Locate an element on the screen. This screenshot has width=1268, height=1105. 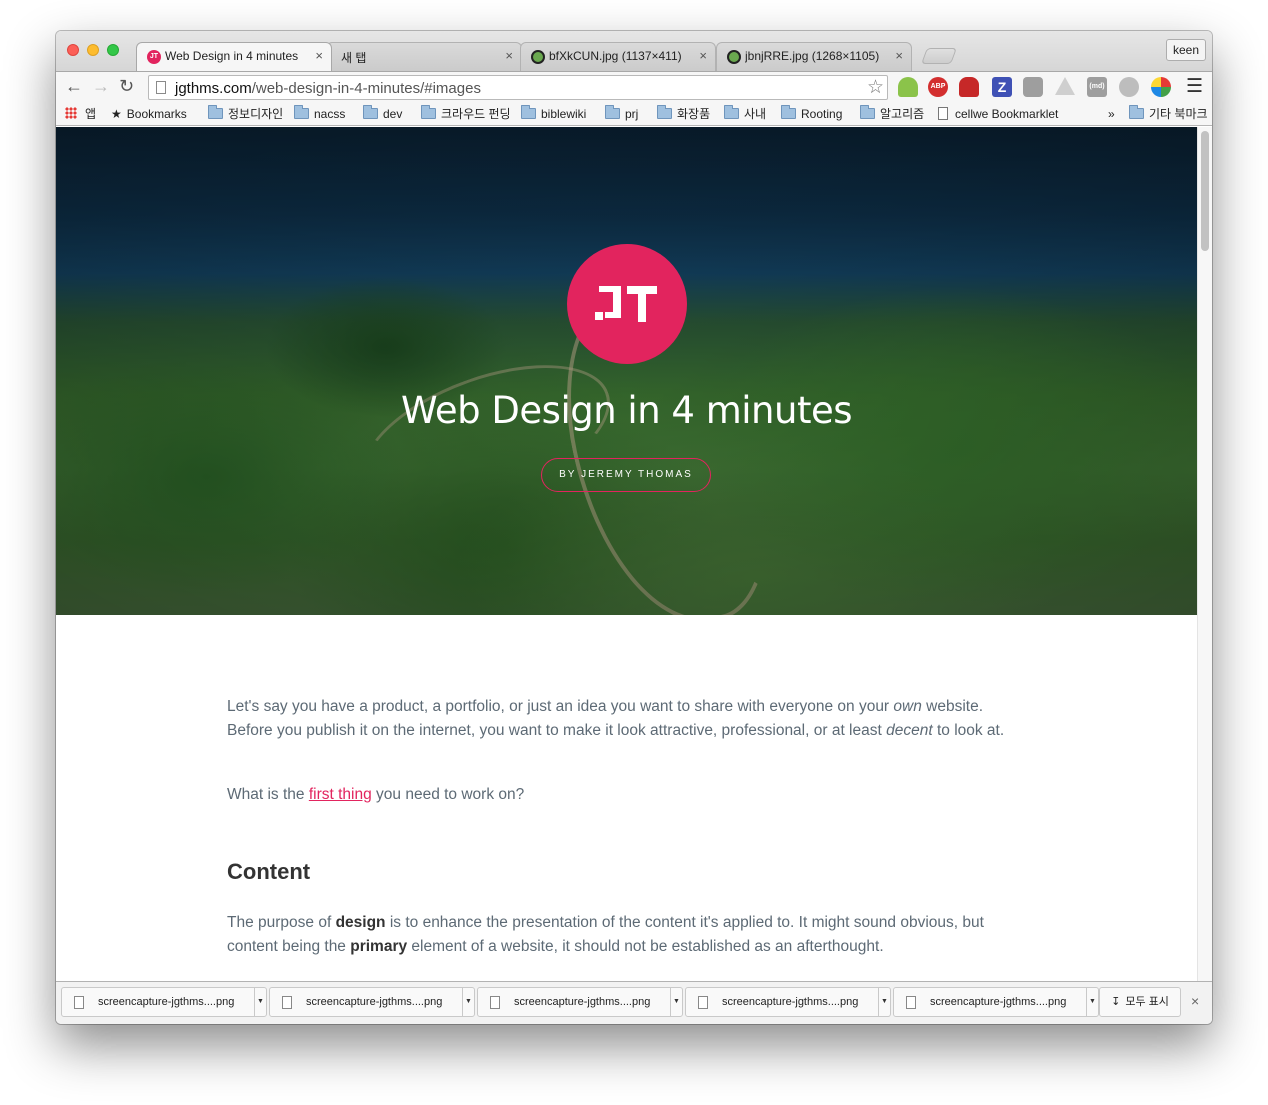
download-icon: ↧ is located at coordinates (1116, 1002).